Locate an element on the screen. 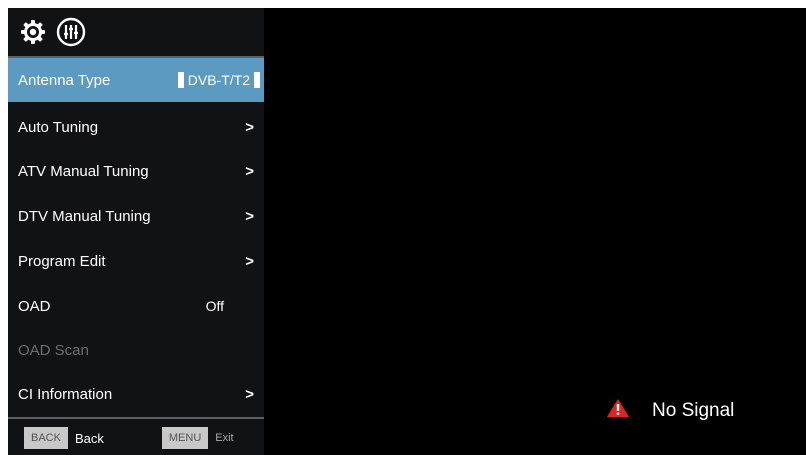  menu-item-oad-scan: OAD Scan is located at coordinates (136, 350).